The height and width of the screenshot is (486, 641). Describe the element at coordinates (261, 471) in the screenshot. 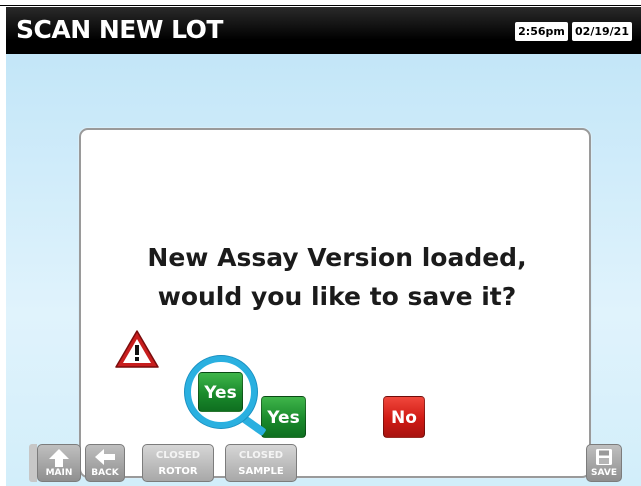

I see `sample-label: SAMPLE` at that location.